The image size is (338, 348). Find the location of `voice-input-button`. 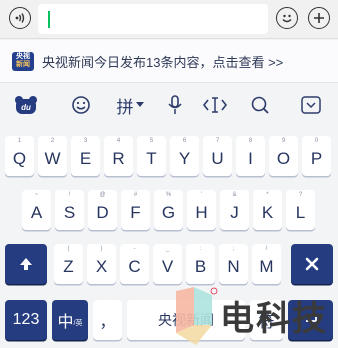

voice-input-button is located at coordinates (175, 105).